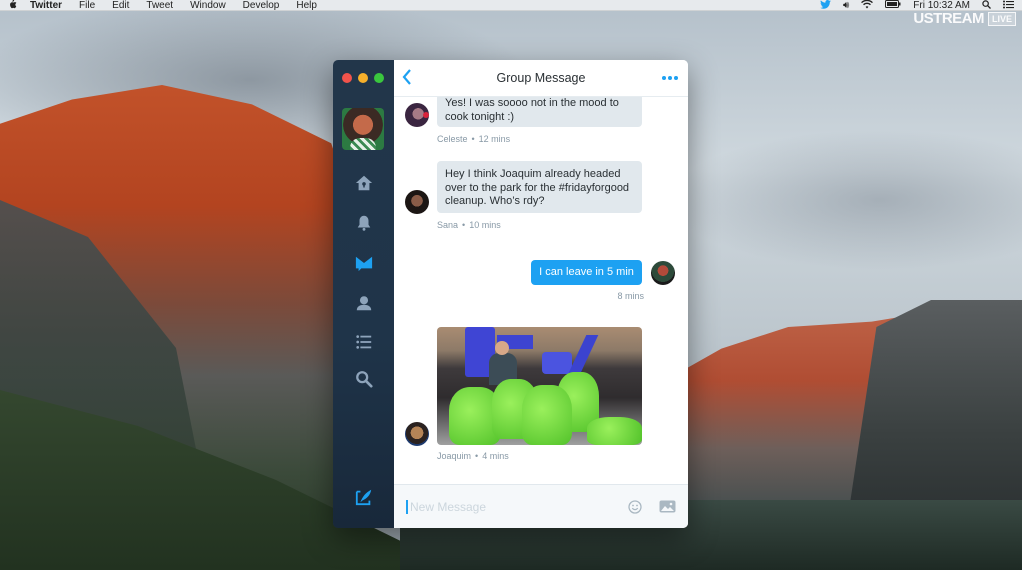  Describe the element at coordinates (159, 5) in the screenshot. I see `menu-tweet: Tweet` at that location.